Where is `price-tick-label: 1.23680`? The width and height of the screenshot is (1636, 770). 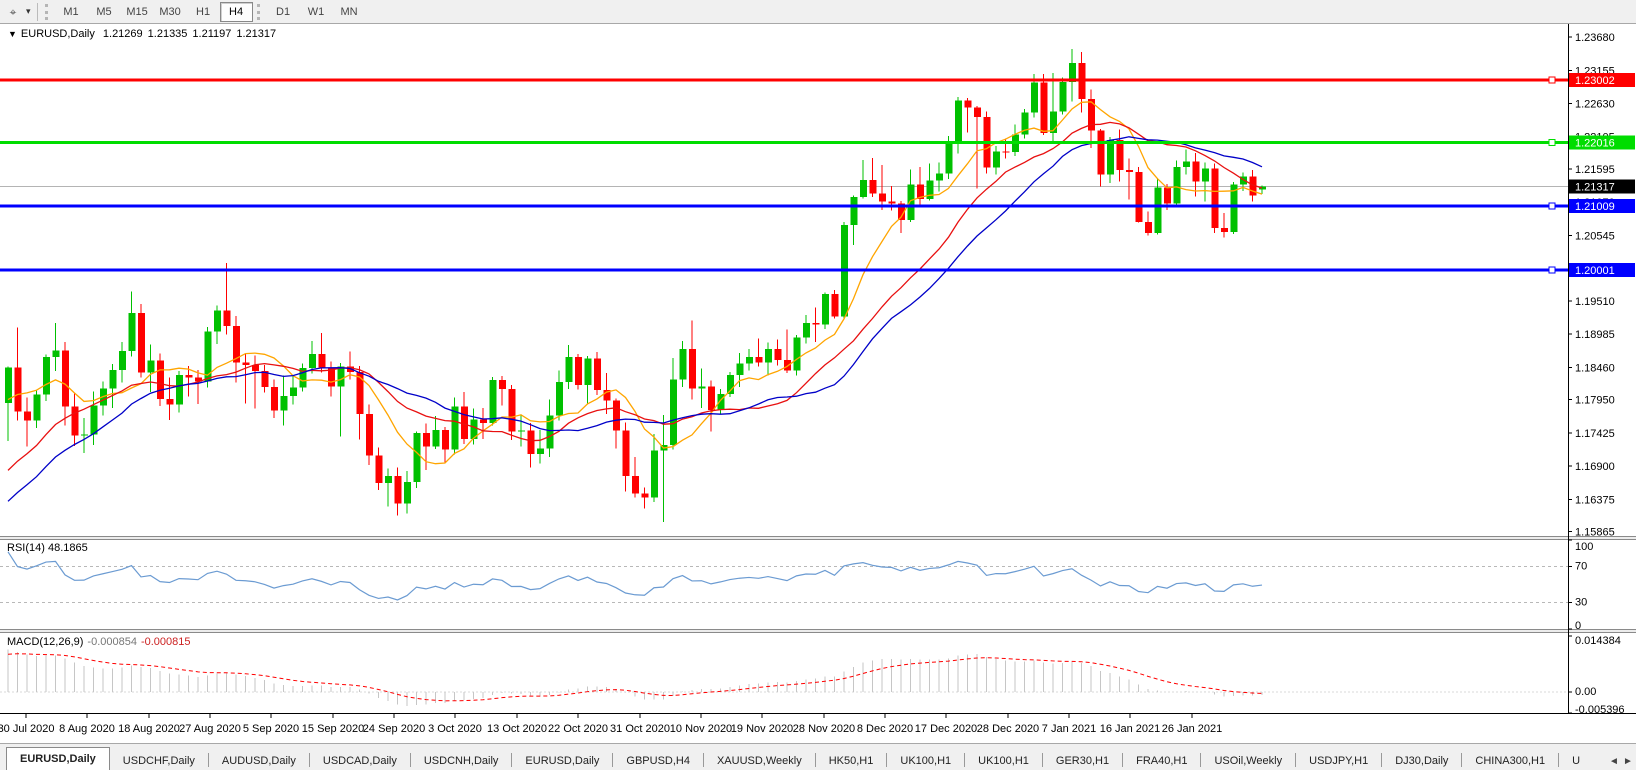 price-tick-label: 1.23680 is located at coordinates (1595, 38).